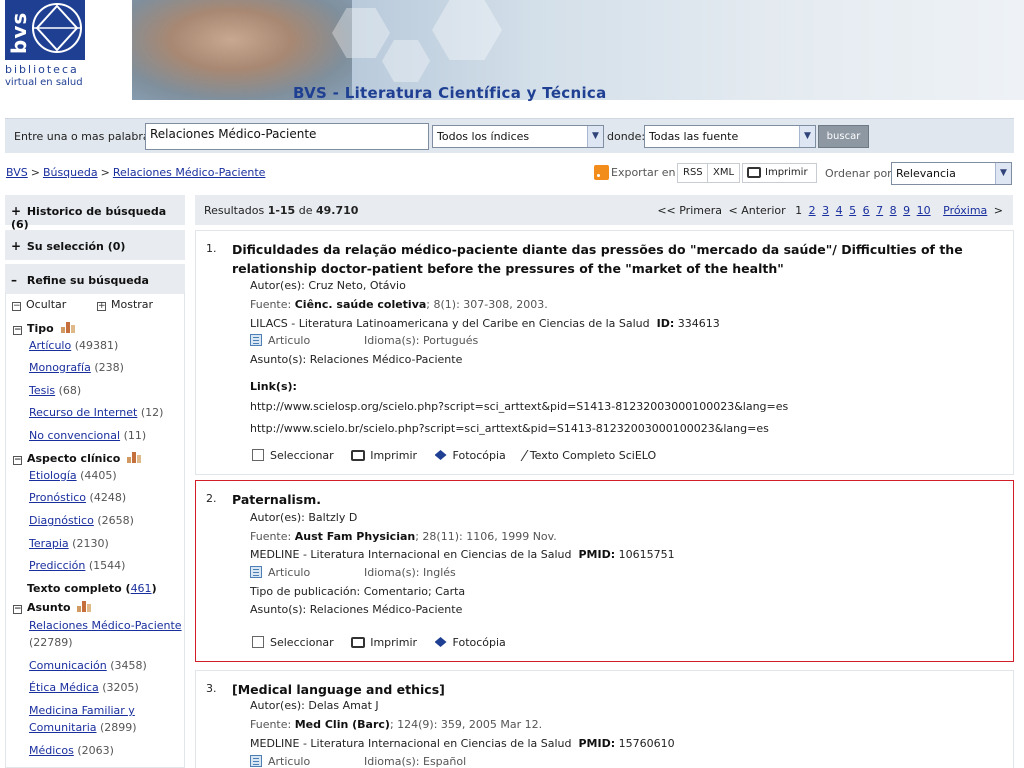  I want to click on fulltext-label: Texto Completo SciELO, so click(593, 455).